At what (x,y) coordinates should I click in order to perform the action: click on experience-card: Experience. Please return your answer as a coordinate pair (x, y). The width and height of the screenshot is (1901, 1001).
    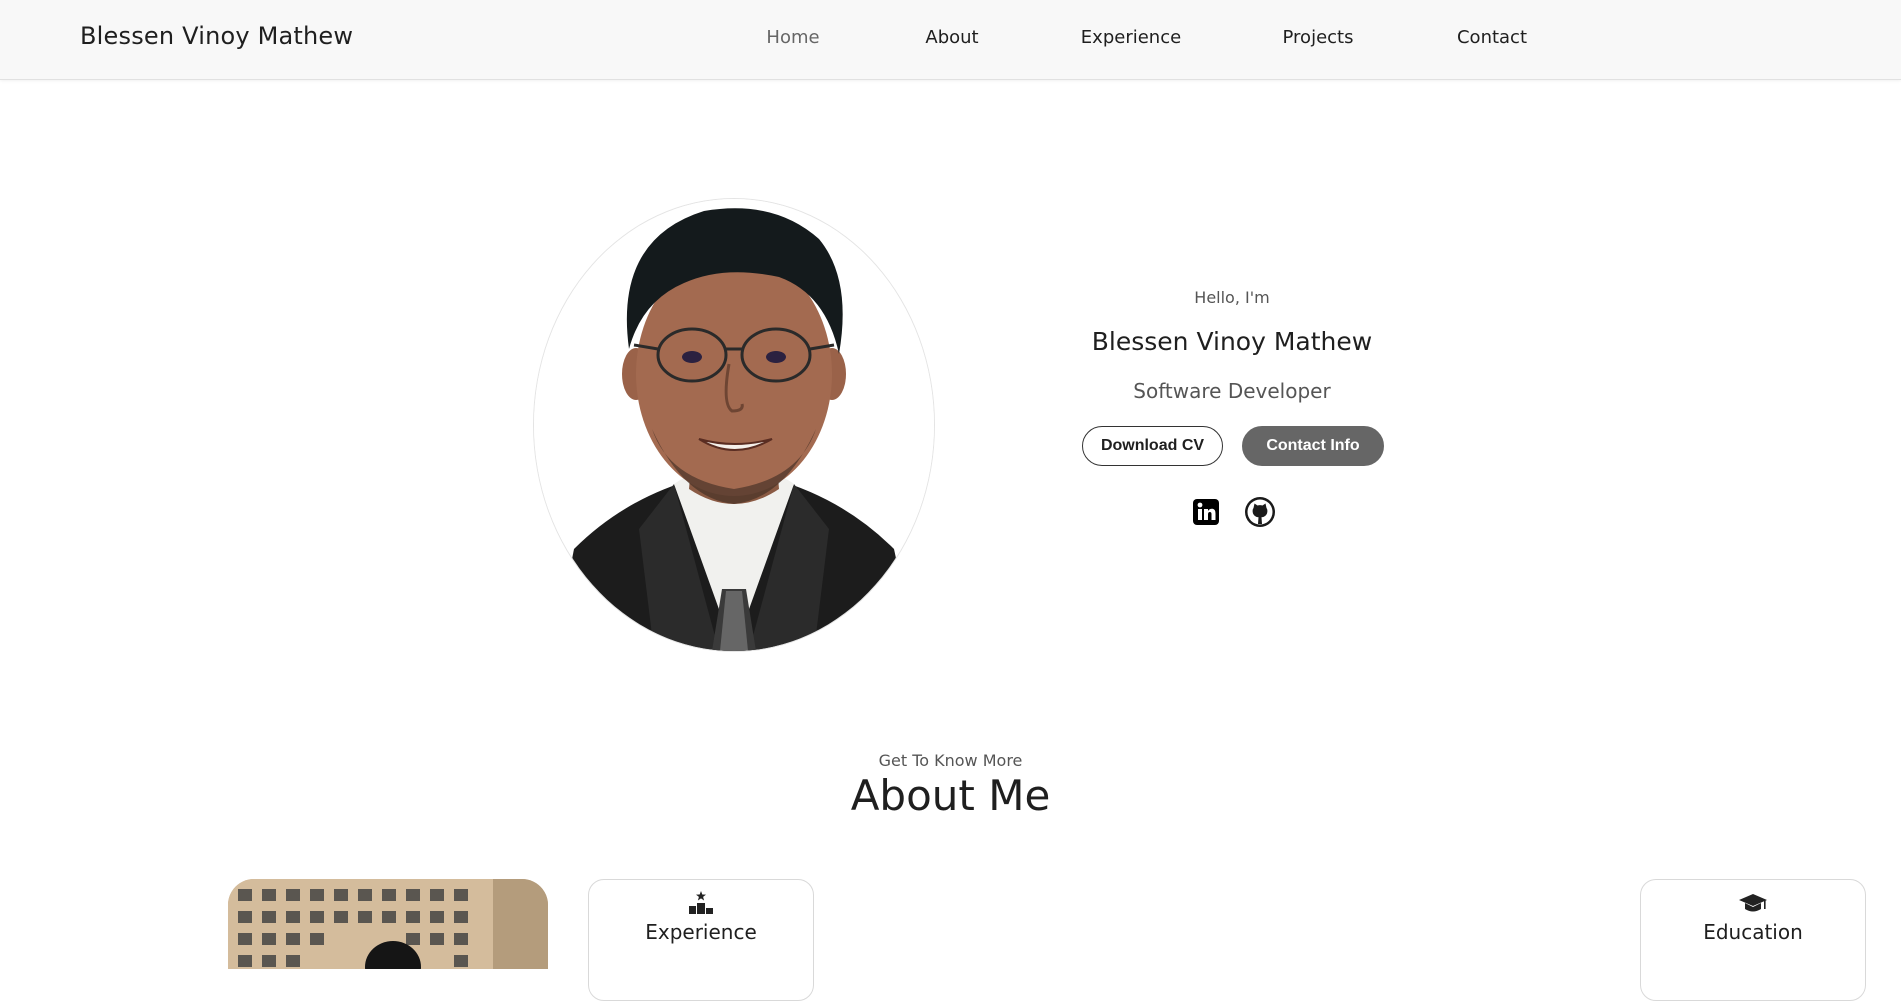
    Looking at the image, I should click on (701, 940).